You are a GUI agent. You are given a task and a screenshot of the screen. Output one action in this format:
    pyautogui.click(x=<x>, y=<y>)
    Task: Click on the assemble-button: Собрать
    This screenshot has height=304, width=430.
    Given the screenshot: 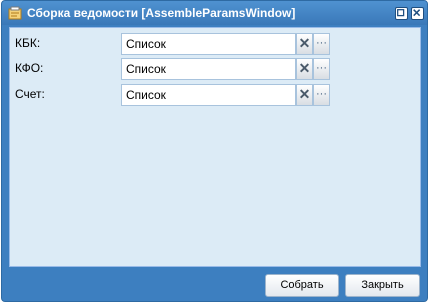 What is the action you would take?
    pyautogui.click(x=302, y=285)
    